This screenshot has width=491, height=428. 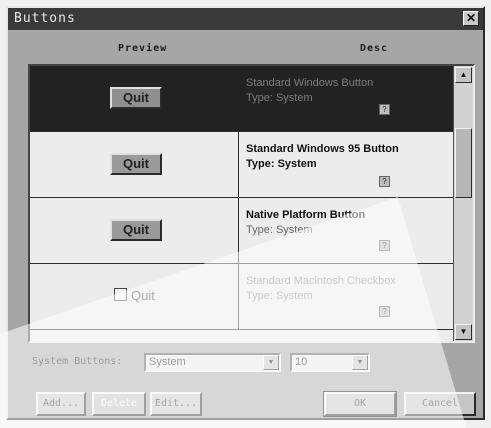 What do you see at coordinates (463, 332) in the screenshot?
I see `arrow-down-icon: ▼` at bounding box center [463, 332].